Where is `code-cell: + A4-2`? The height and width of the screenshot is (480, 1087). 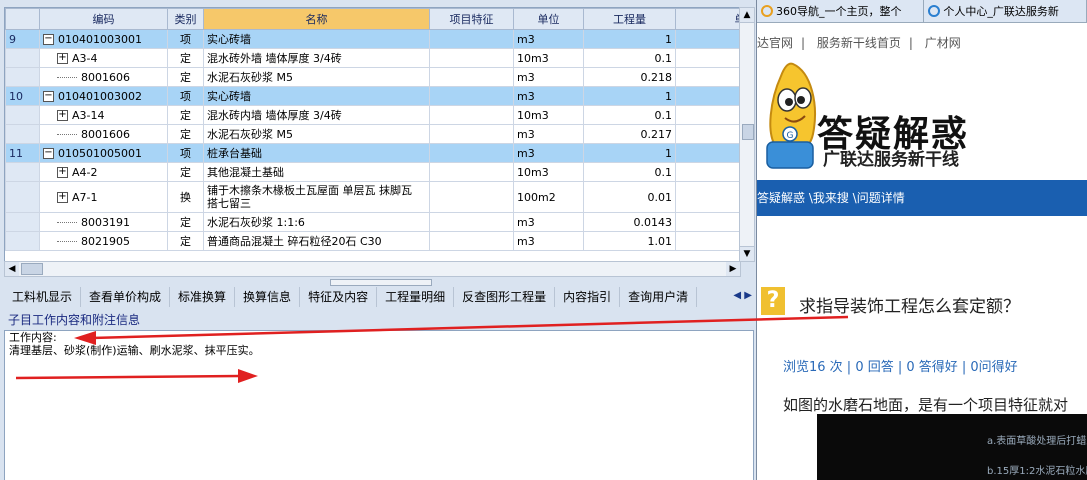 code-cell: + A4-2 is located at coordinates (103, 172).